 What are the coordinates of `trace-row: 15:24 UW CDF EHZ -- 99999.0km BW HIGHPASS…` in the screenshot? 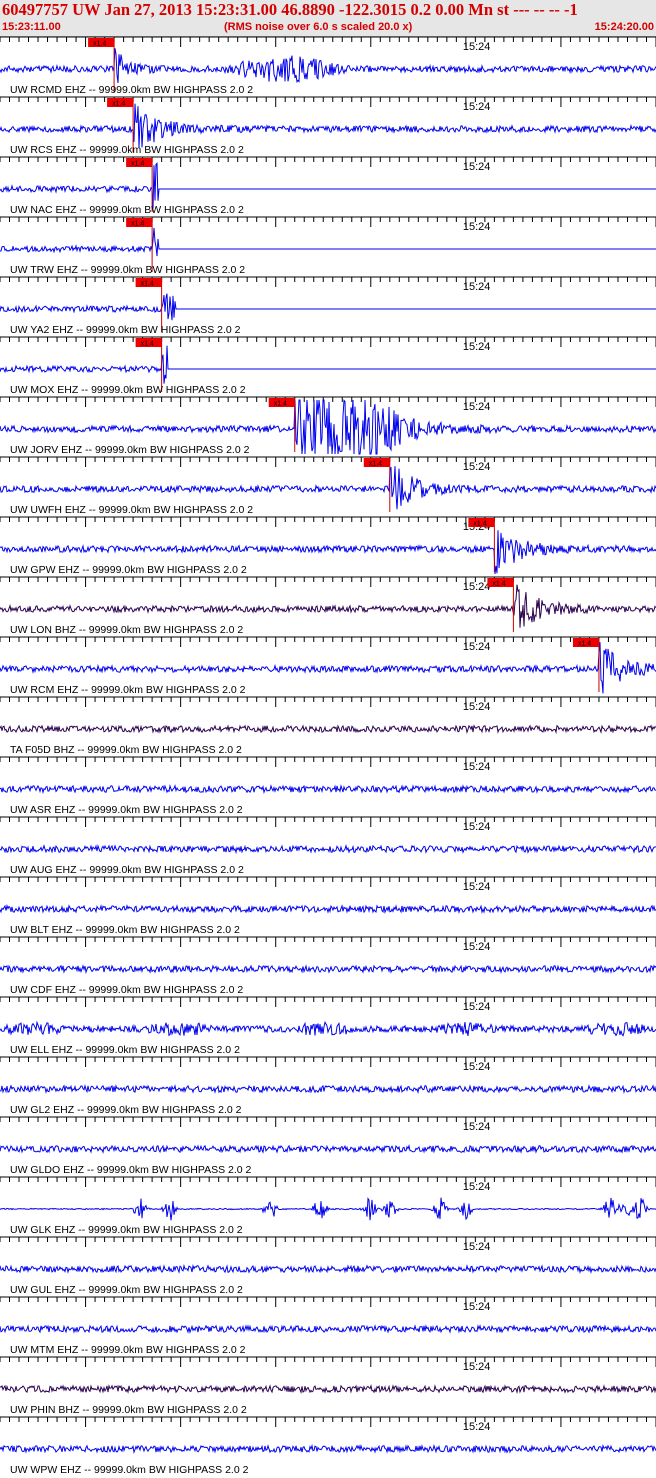 It's located at (328, 966).